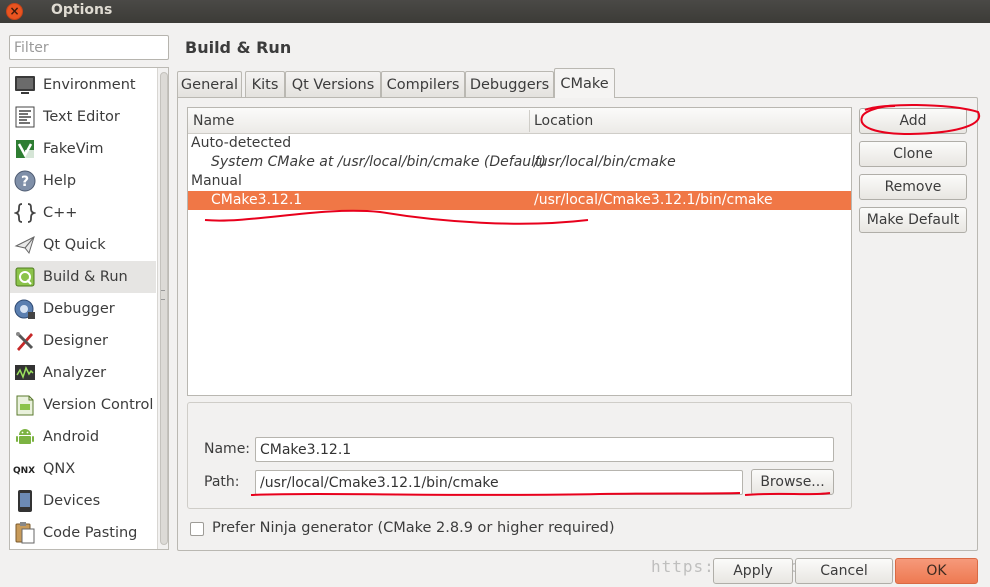  Describe the element at coordinates (83, 181) in the screenshot. I see `sidebar-item-help: ? Help` at that location.